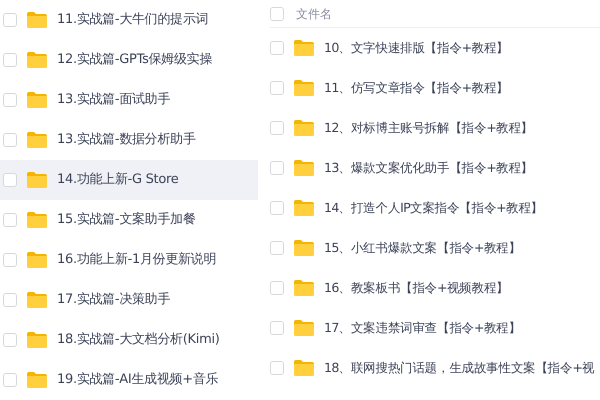  I want to click on folder-name: 18.实战篇-大文档分析(Kimi), so click(138, 340).